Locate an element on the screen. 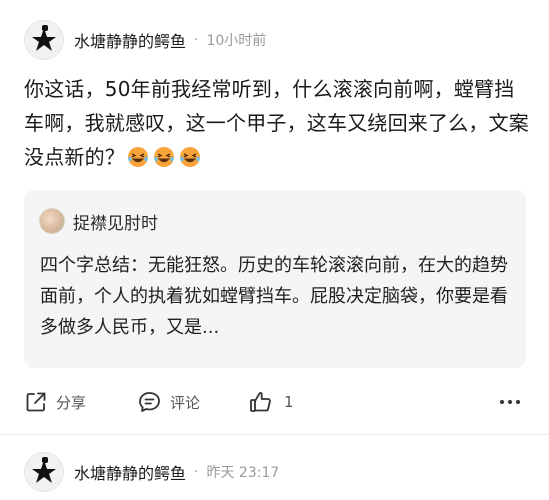 This screenshot has height=500, width=549. comment-icon is located at coordinates (149, 402).